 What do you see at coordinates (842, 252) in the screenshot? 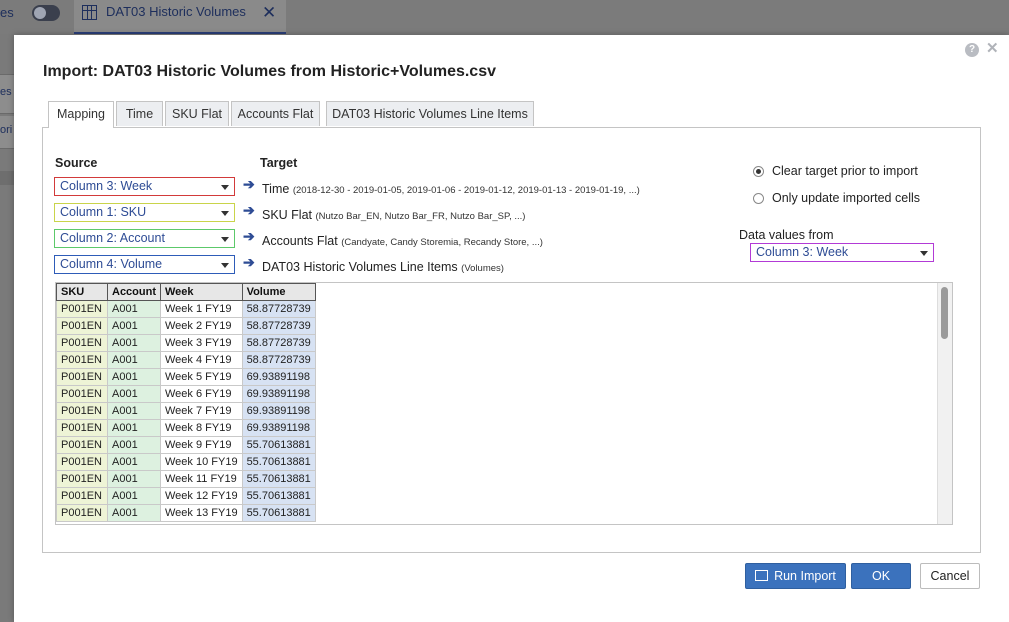
I see `data-values-select: Column 3: Week` at bounding box center [842, 252].